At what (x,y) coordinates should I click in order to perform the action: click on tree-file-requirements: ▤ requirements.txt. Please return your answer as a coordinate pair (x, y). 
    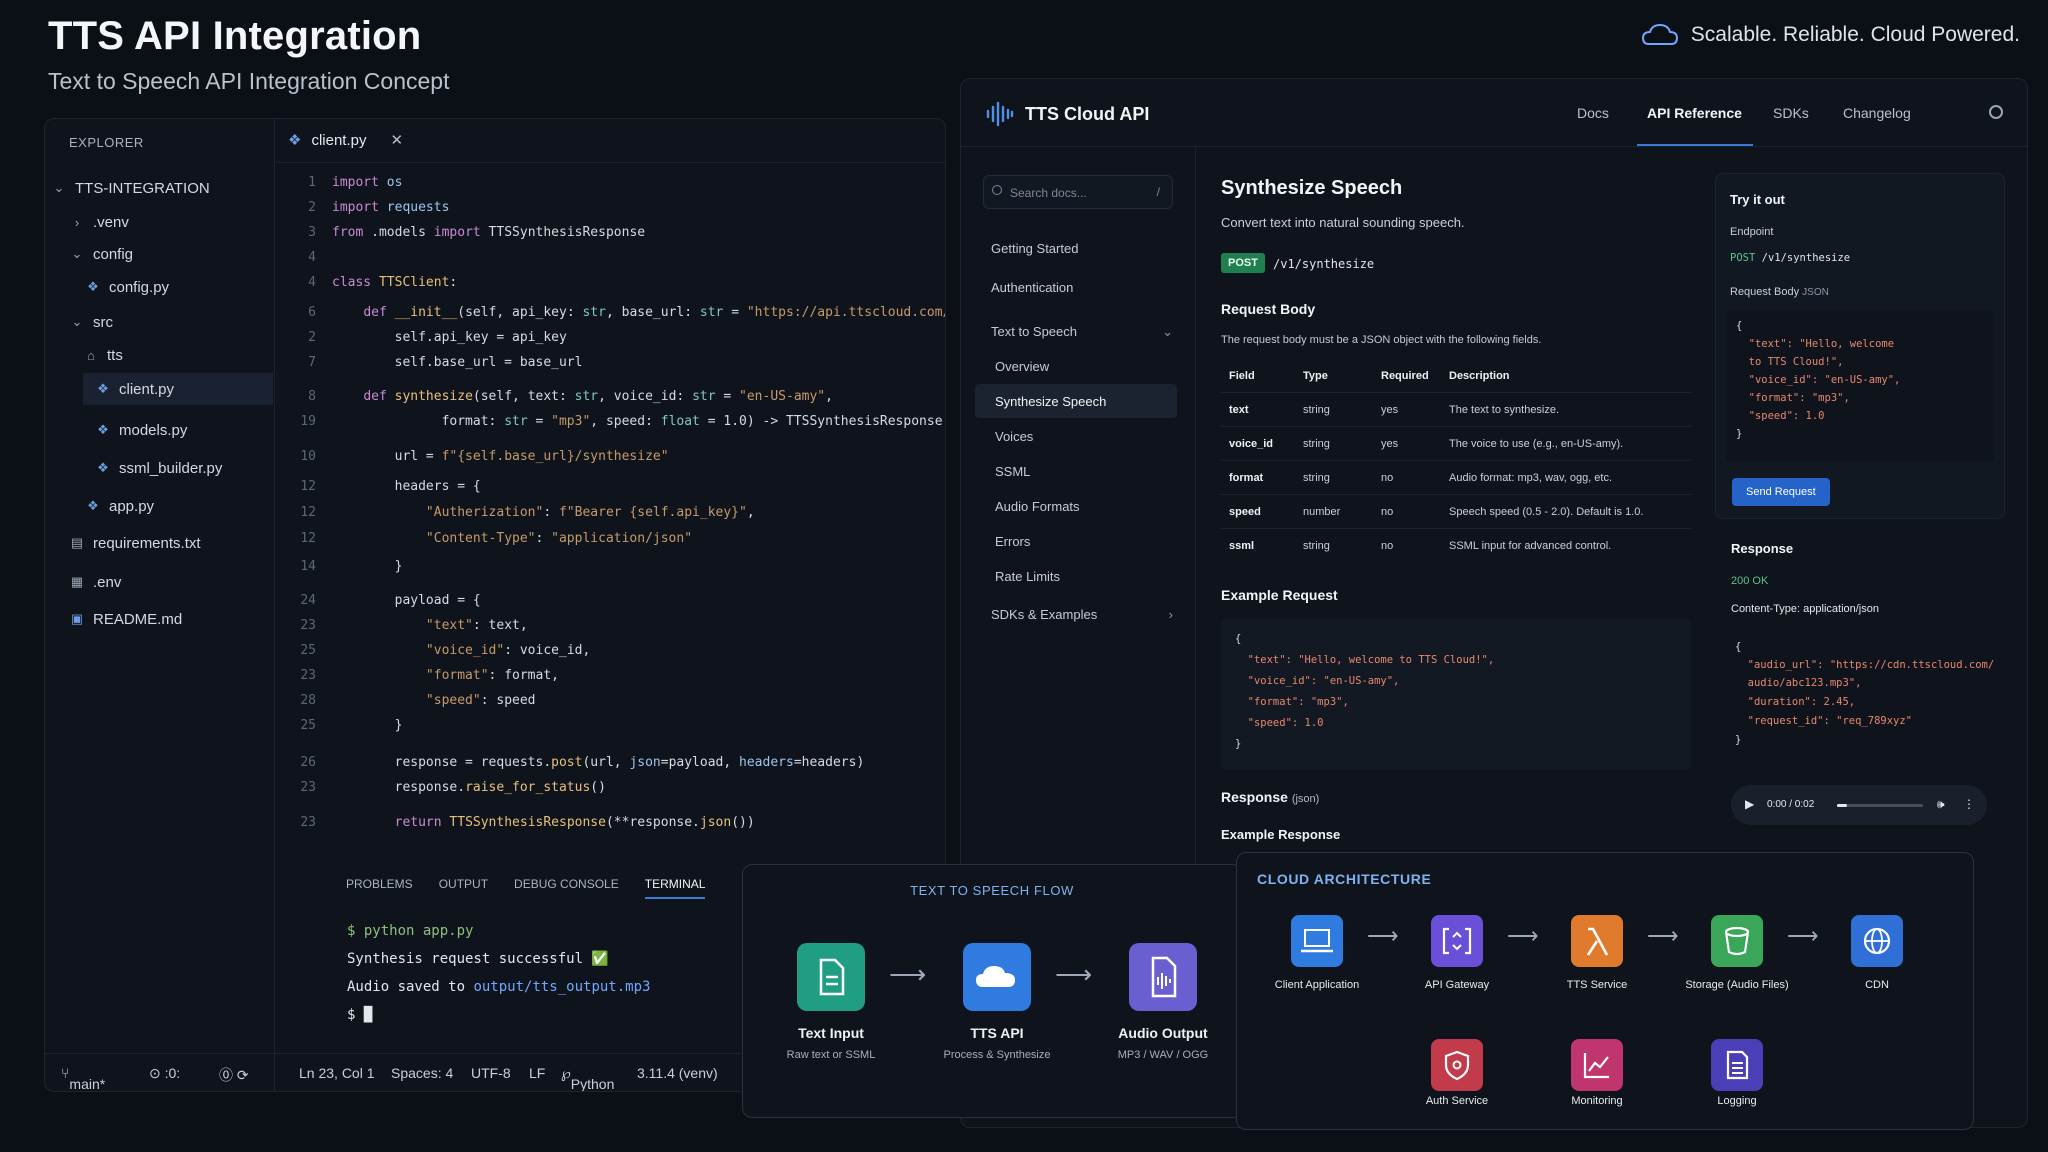
    Looking at the image, I should click on (135, 543).